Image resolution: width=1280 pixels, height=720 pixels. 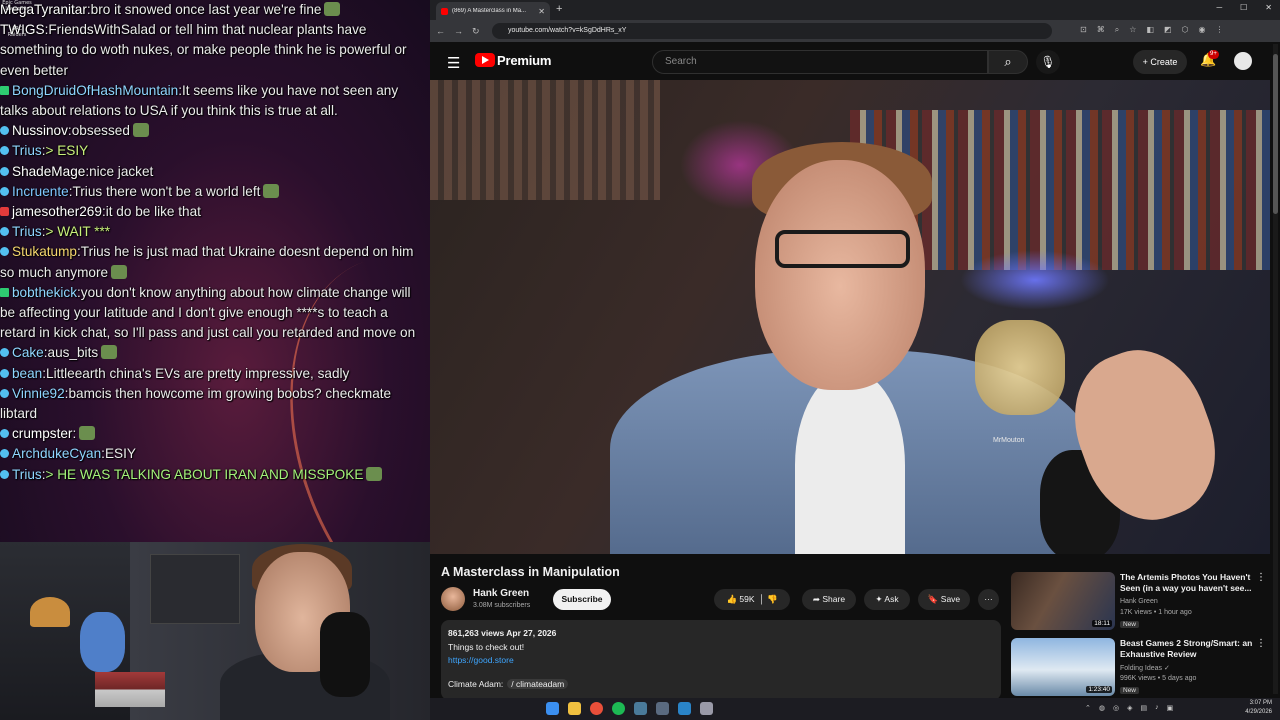 What do you see at coordinates (28, 352) in the screenshot?
I see `chat-username: Cake` at bounding box center [28, 352].